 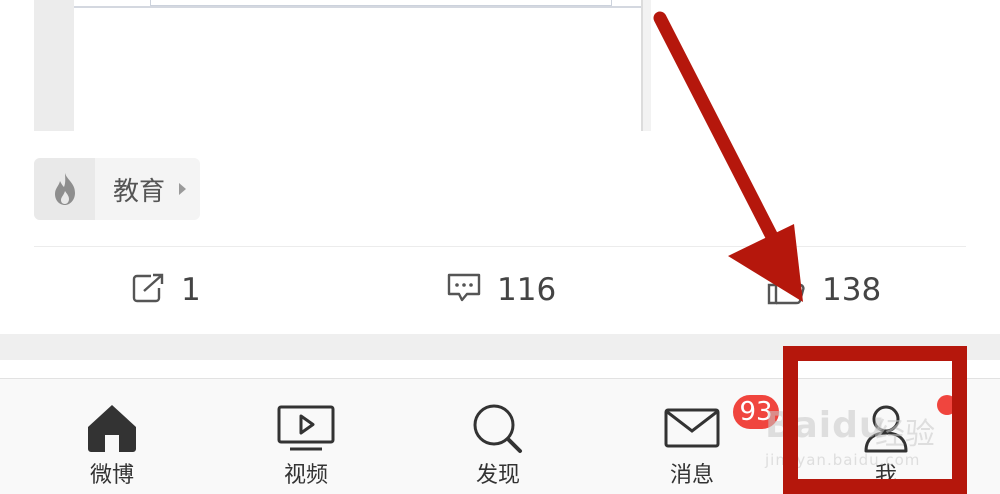 What do you see at coordinates (191, 290) in the screenshot?
I see `repost-count: 1` at bounding box center [191, 290].